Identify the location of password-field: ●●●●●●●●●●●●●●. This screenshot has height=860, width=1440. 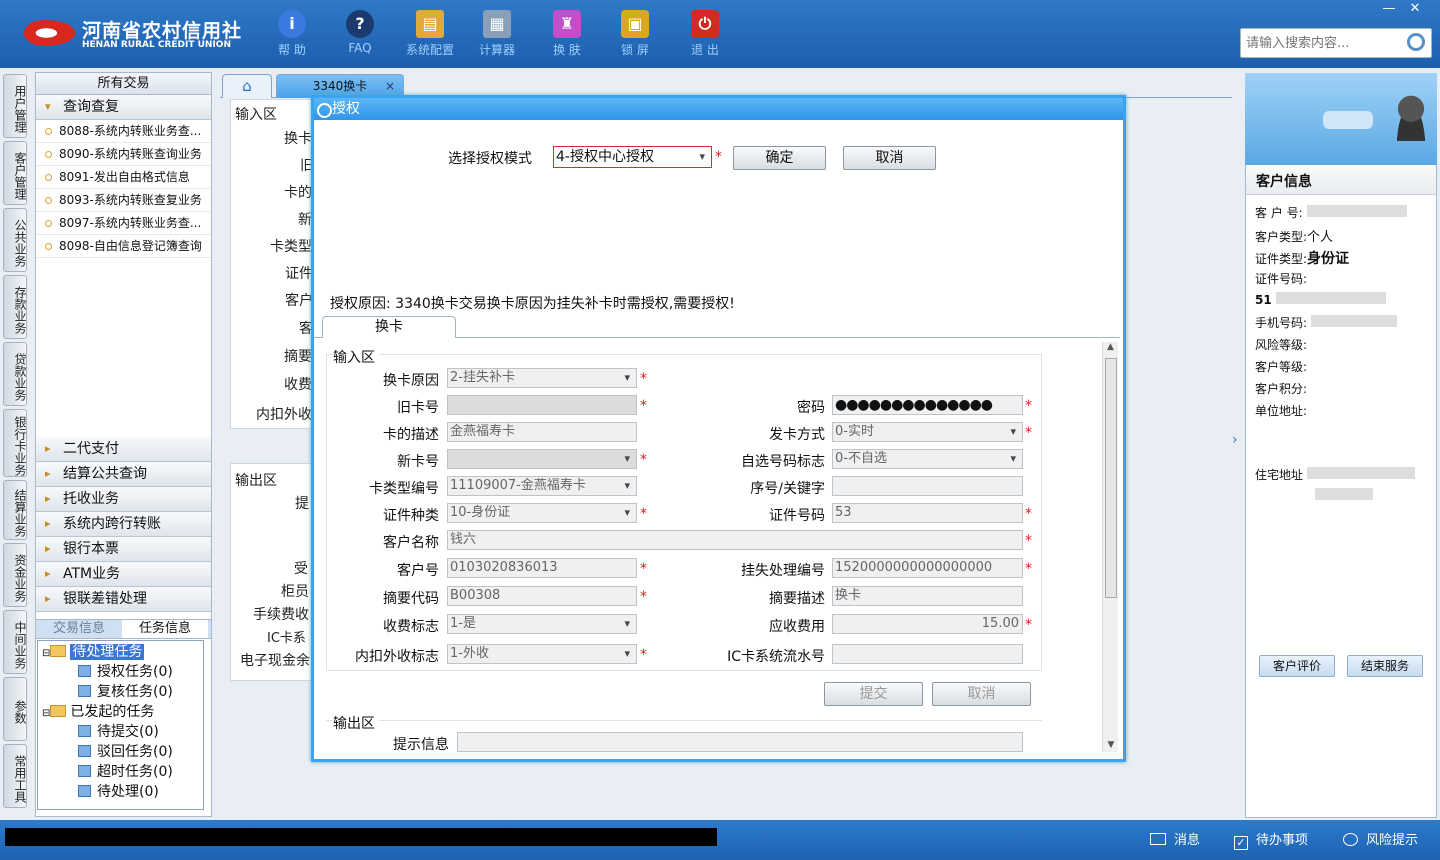
(927, 405).